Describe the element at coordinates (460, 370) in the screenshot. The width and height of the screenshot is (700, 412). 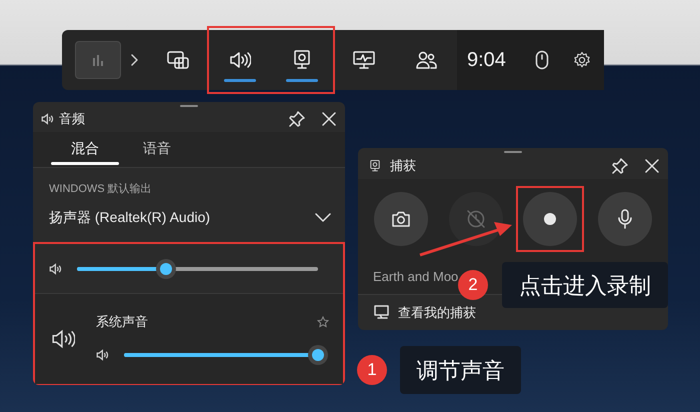
I see `callout-label: 调节声音` at that location.